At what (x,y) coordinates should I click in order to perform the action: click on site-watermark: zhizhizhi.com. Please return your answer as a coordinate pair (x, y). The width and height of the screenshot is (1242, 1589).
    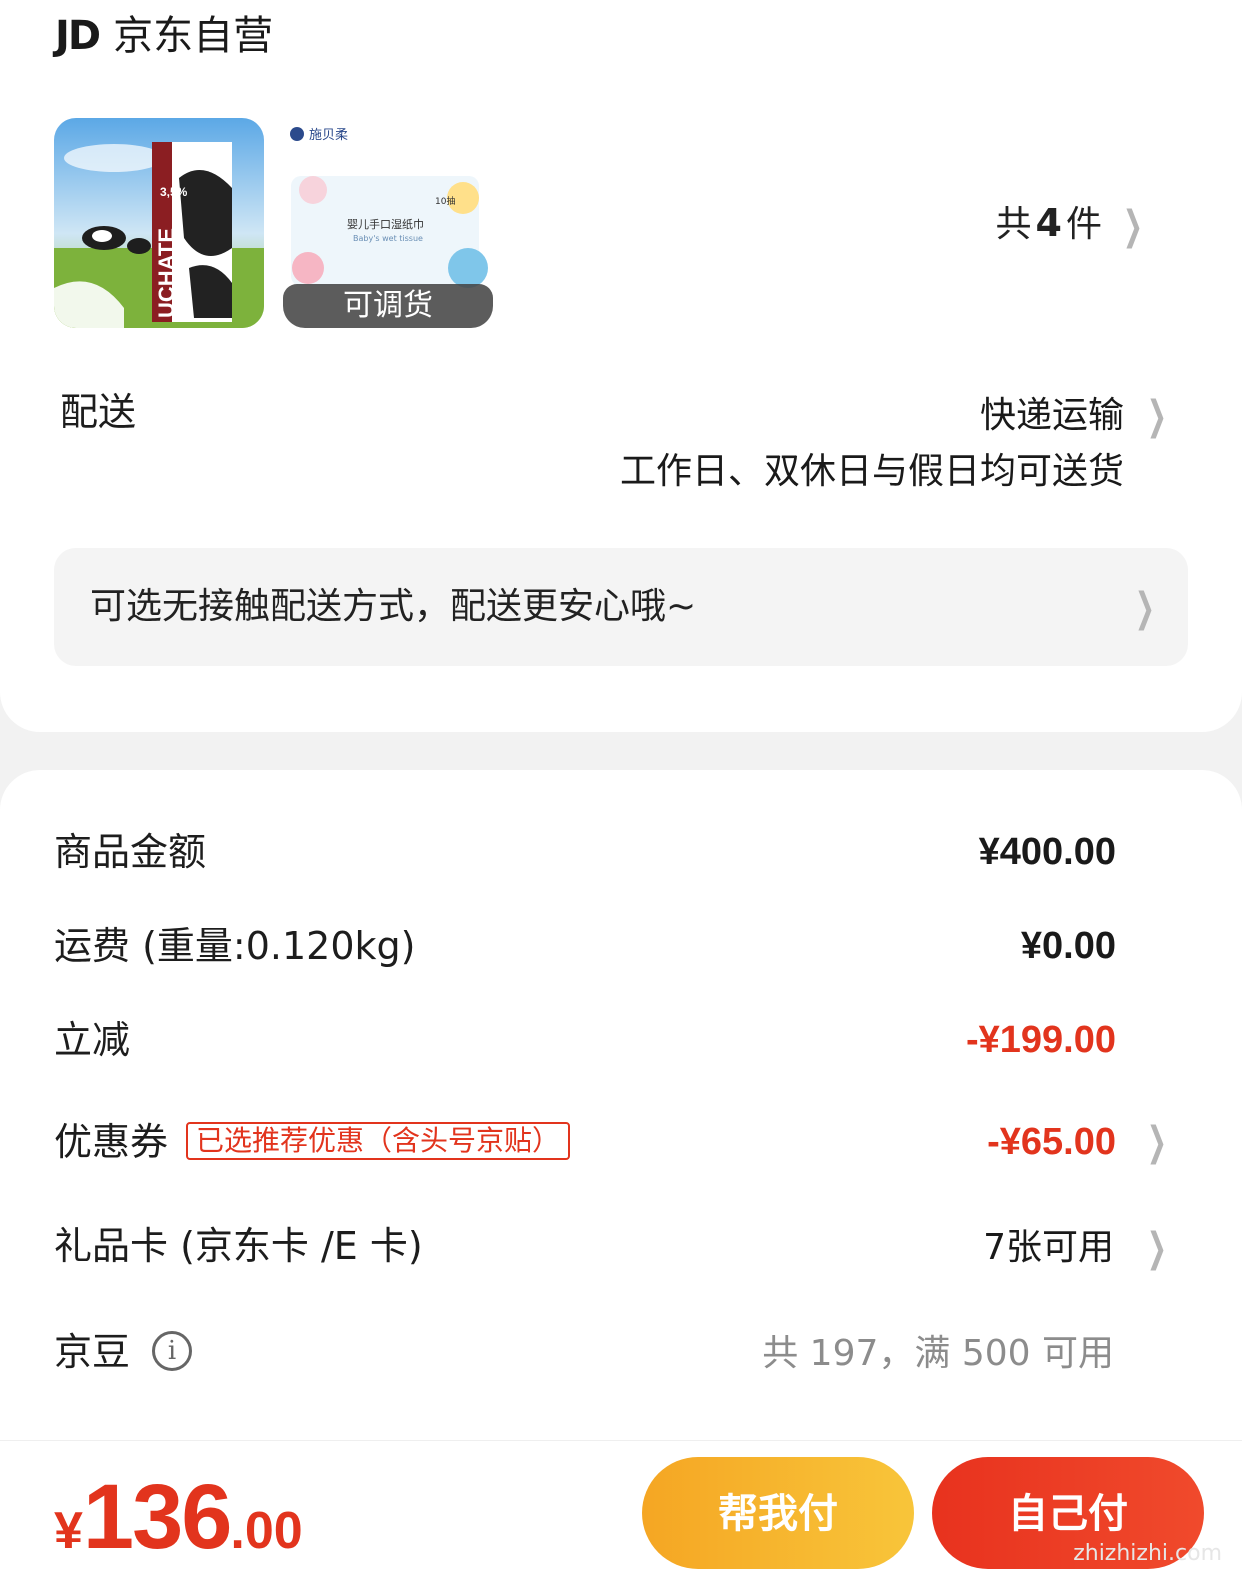
    Looking at the image, I should click on (1147, 1553).